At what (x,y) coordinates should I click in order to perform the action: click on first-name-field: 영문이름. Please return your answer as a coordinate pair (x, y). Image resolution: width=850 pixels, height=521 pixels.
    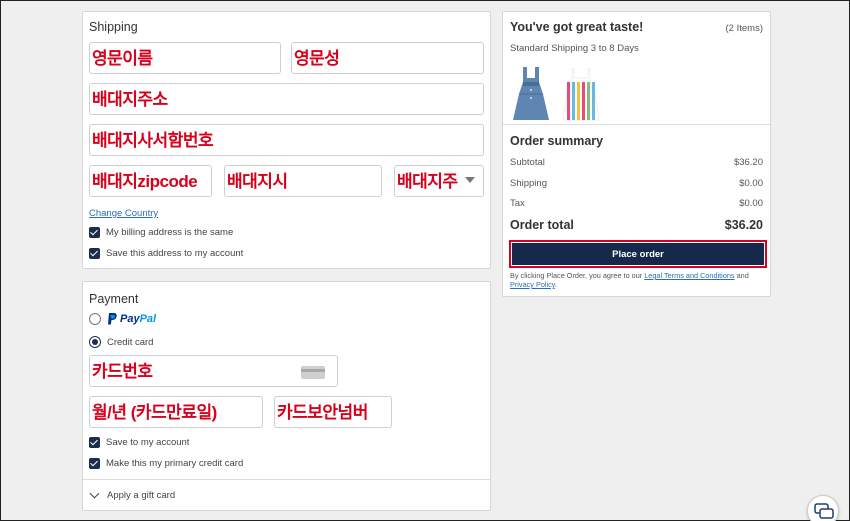
    Looking at the image, I should click on (185, 58).